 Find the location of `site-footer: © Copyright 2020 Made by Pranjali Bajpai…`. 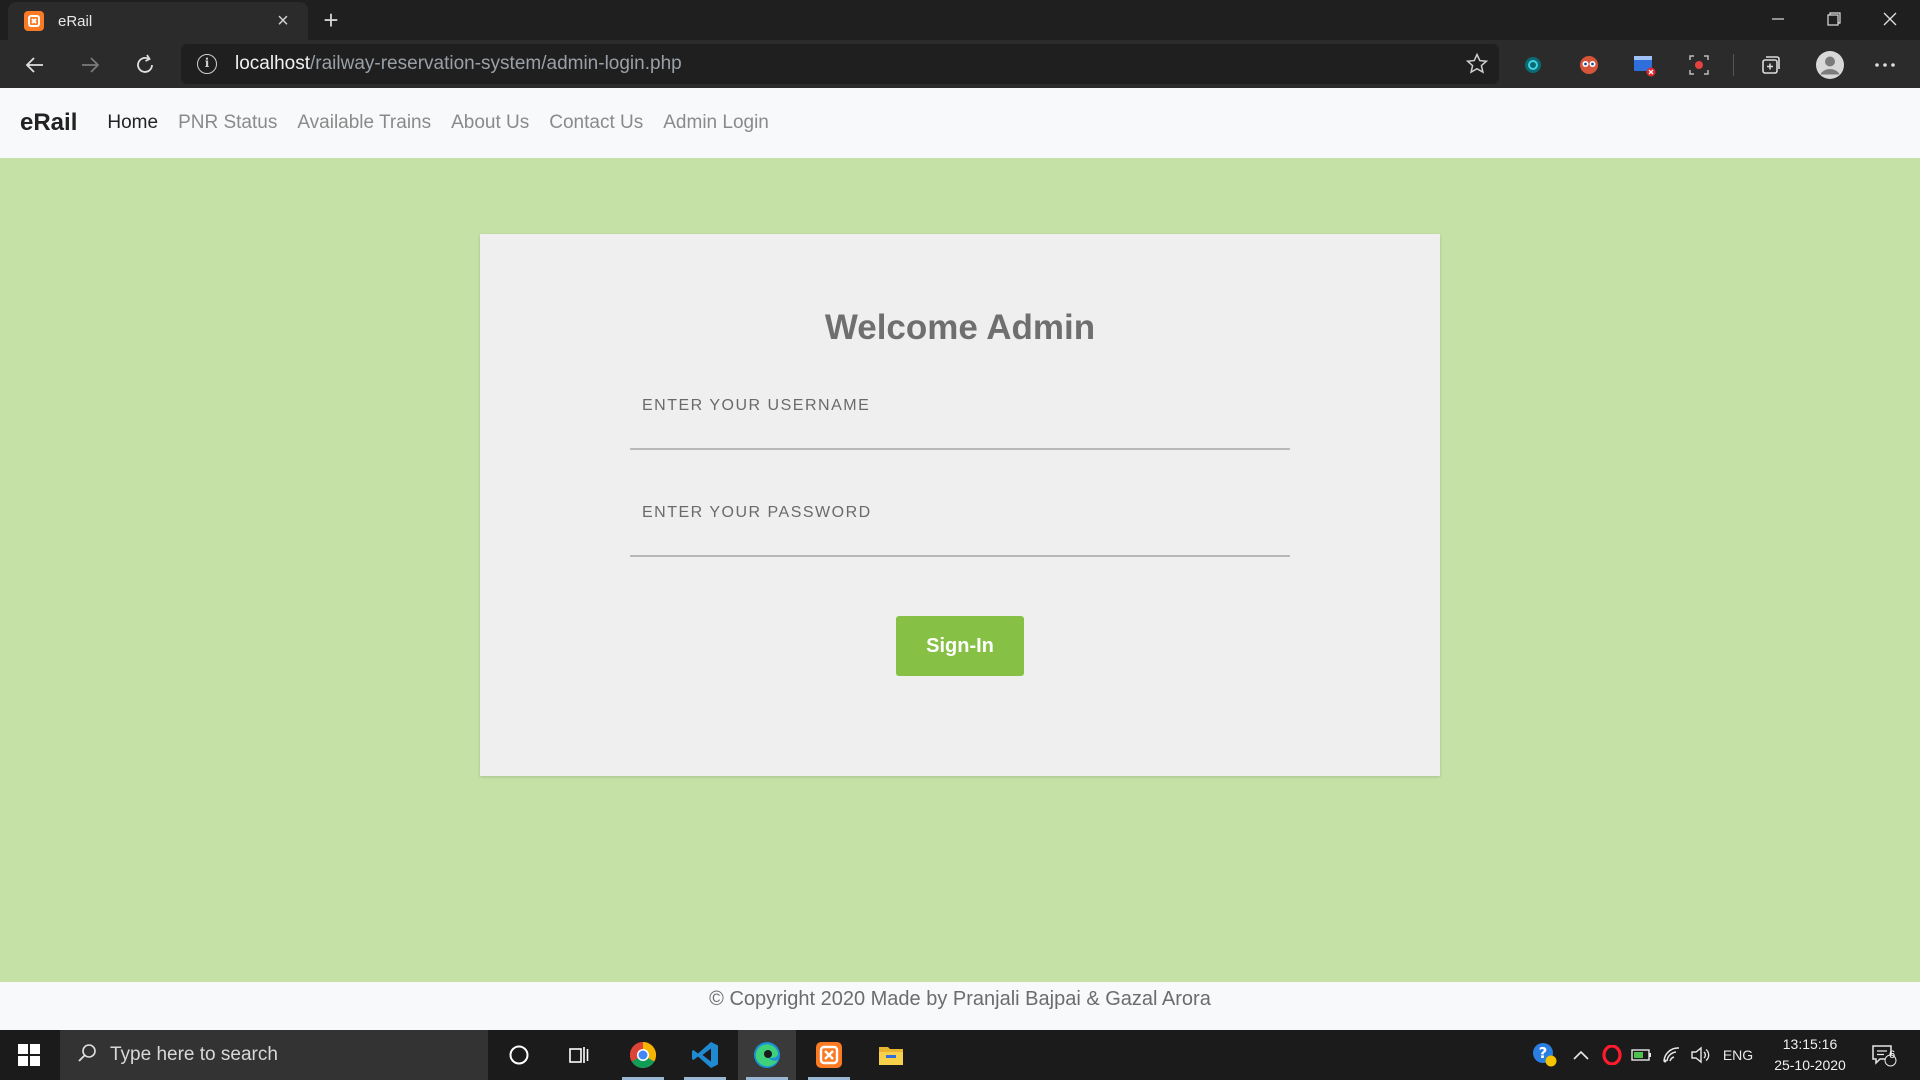

site-footer: © Copyright 2020 Made by Pranjali Bajpai… is located at coordinates (960, 1006).